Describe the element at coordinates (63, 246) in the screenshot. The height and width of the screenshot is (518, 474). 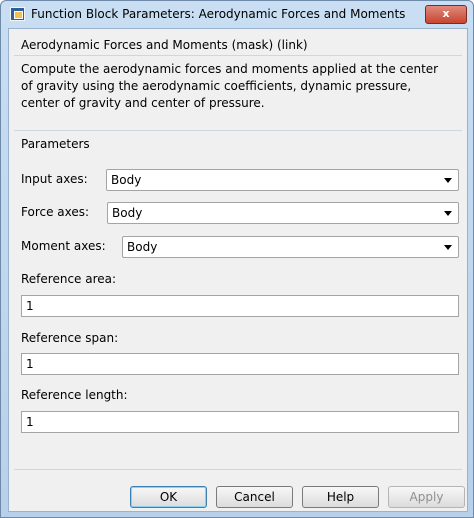
I see `moment-axes-label: Moment axes:` at that location.